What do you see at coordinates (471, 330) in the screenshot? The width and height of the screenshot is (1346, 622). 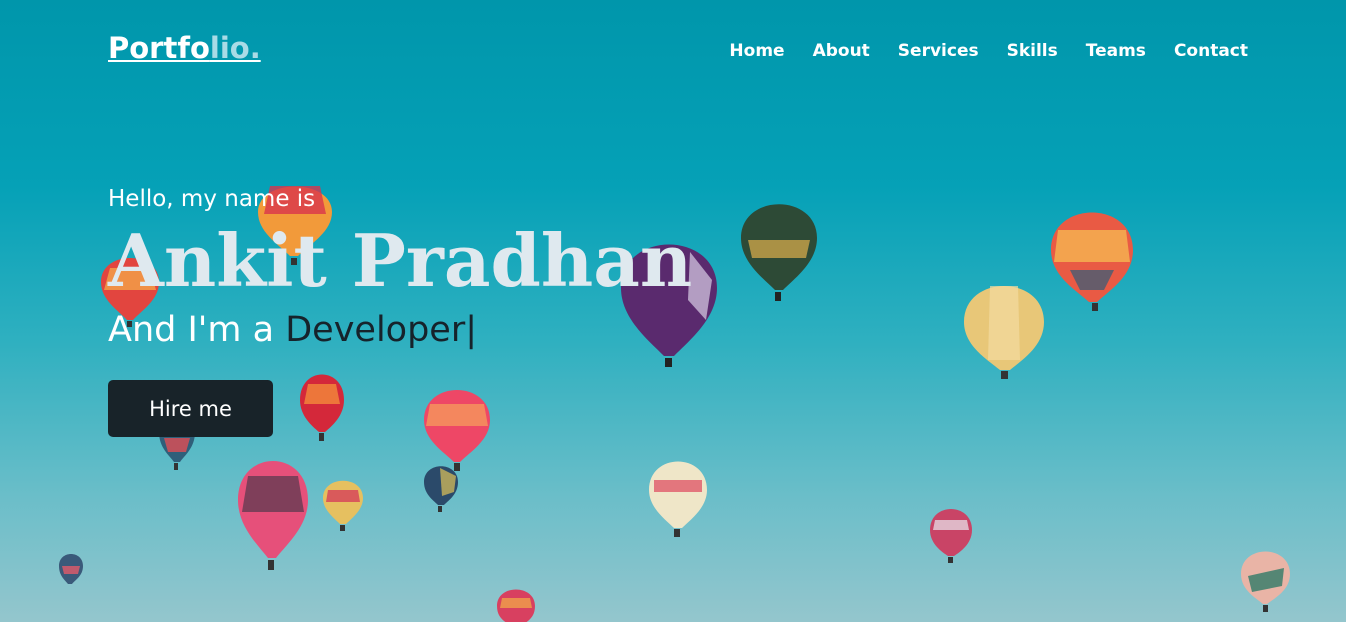 I see `typing-cursor: |` at bounding box center [471, 330].